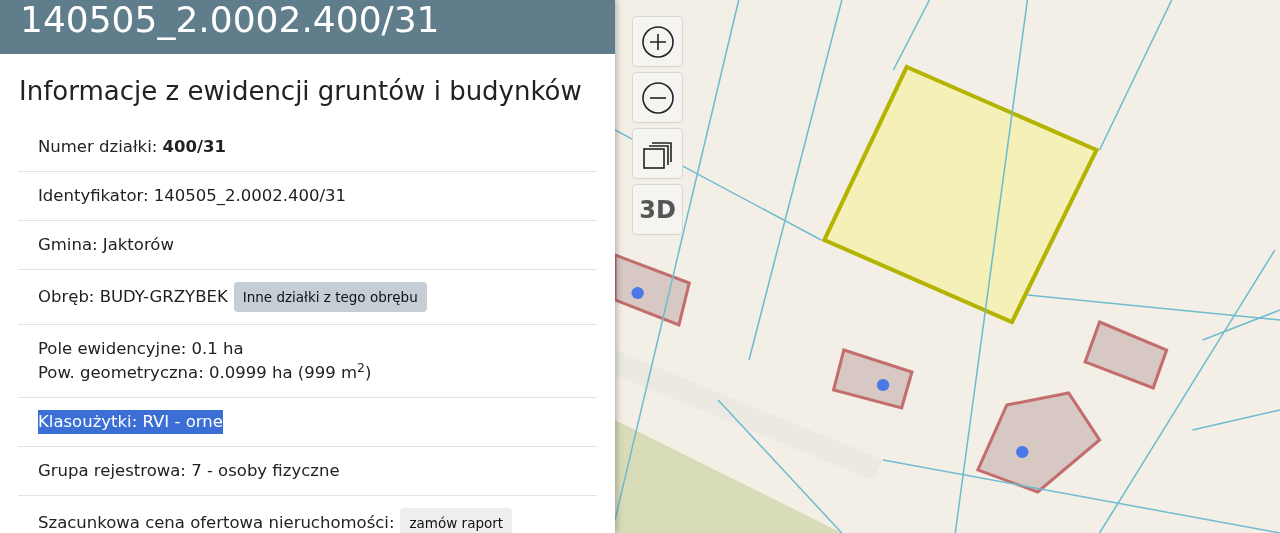 This screenshot has width=1280, height=533. What do you see at coordinates (205, 373) in the screenshot?
I see `info-text: Pow. geometryczna: 0.0999 ha (999 m$^{2}$)` at bounding box center [205, 373].